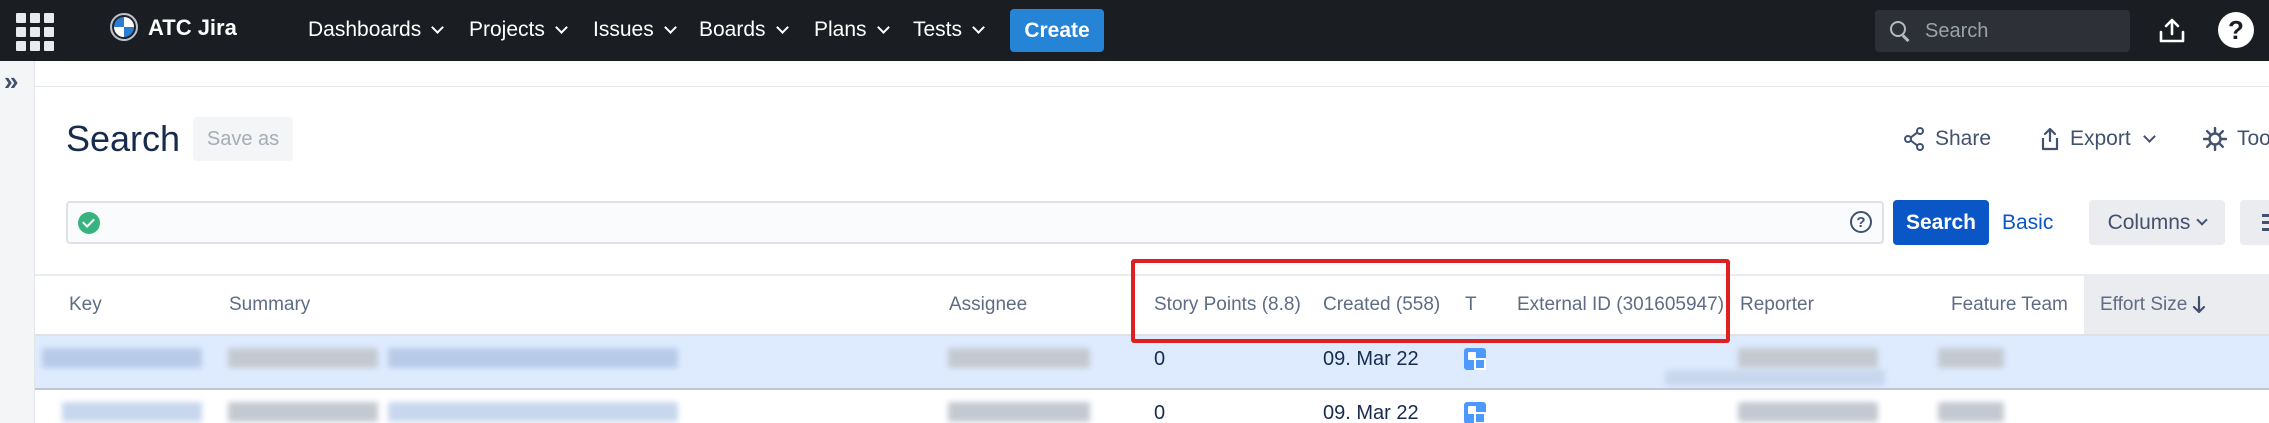 Image resolution: width=2269 pixels, height=423 pixels. Describe the element at coordinates (2144, 304) in the screenshot. I see `column-header-effort-size-label: Effort Size` at that location.